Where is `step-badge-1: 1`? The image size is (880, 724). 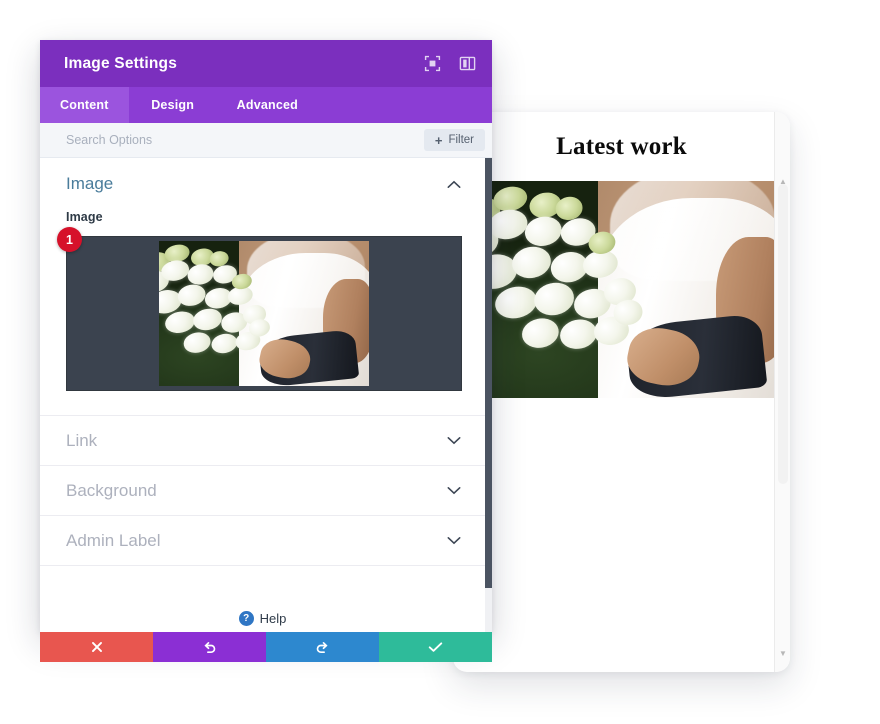 step-badge-1: 1 is located at coordinates (69, 239).